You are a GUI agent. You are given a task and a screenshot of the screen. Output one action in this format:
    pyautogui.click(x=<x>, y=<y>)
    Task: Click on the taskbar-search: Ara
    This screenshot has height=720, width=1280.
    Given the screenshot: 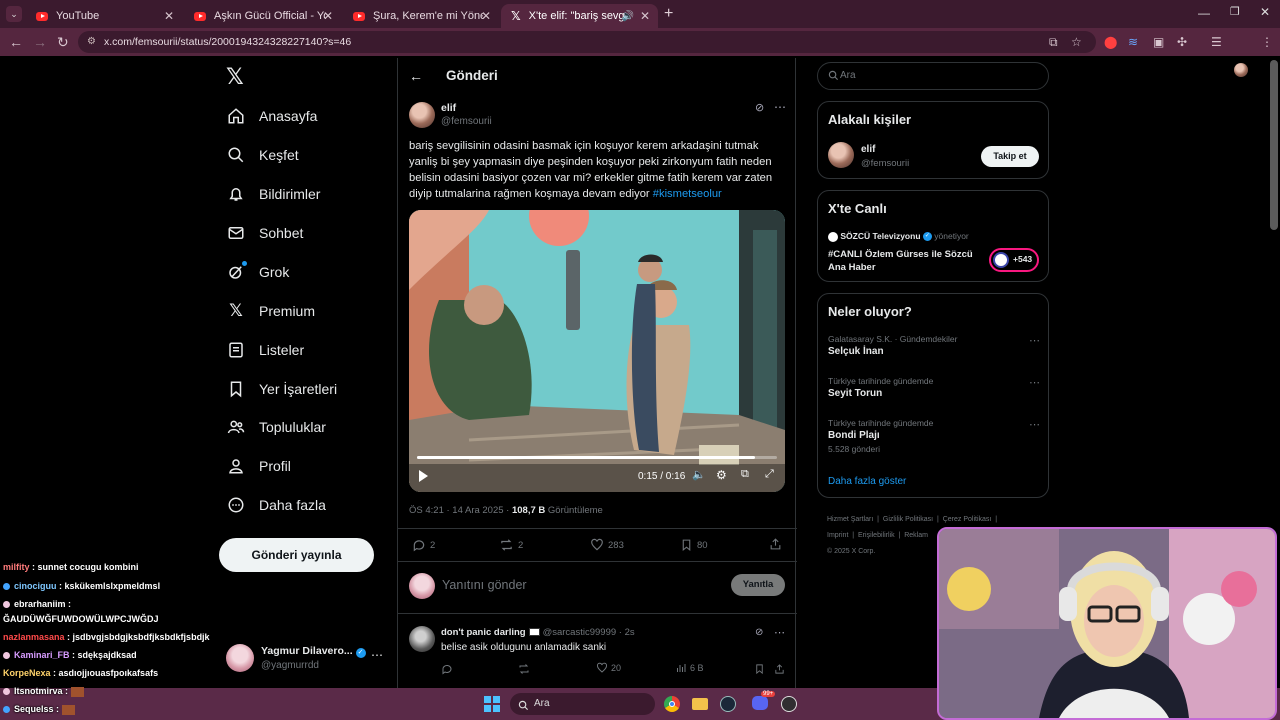 What is the action you would take?
    pyautogui.click(x=582, y=704)
    